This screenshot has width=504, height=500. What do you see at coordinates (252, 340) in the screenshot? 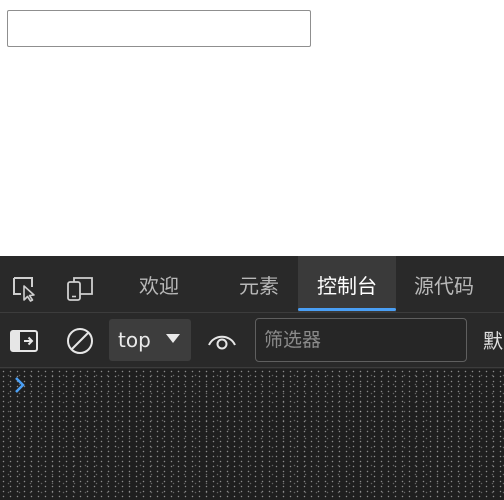
I see `console-toolbar: top 默` at bounding box center [252, 340].